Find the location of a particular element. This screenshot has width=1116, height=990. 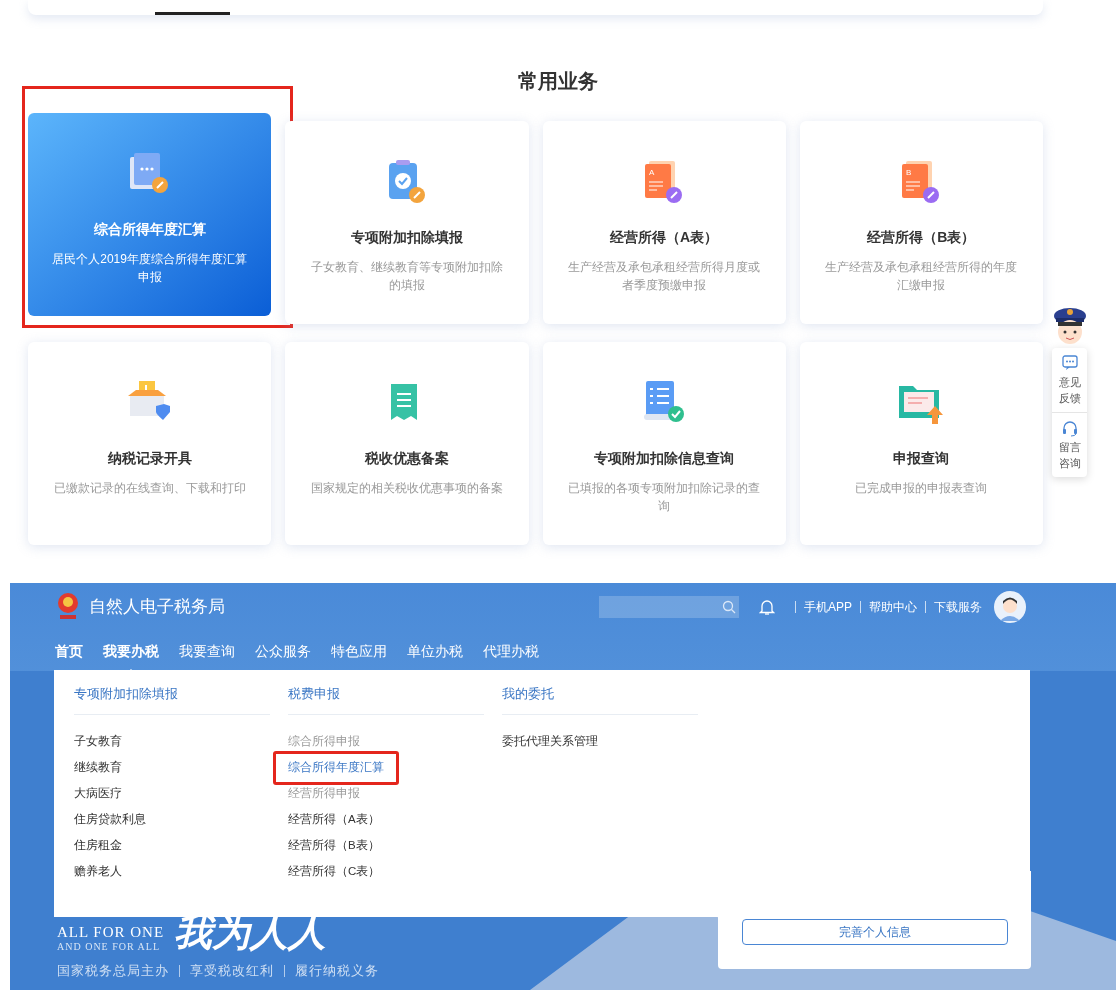

menu-item: 住房租金 is located at coordinates (98, 845).